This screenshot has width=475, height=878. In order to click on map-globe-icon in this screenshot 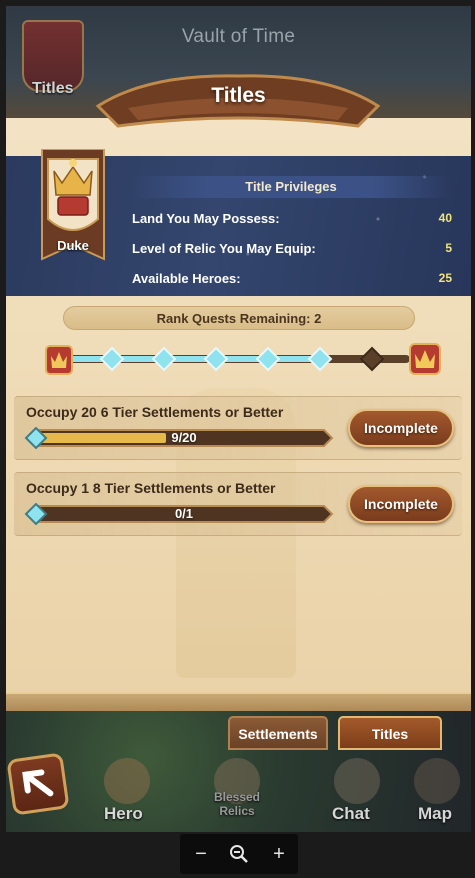, I will do `click(437, 781)`.